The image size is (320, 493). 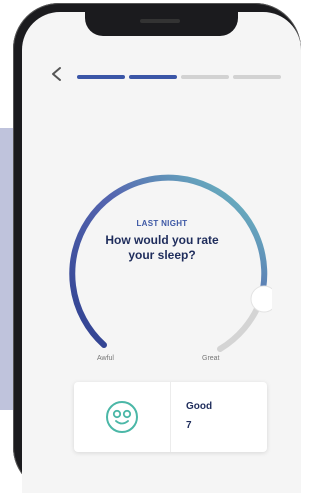 What do you see at coordinates (211, 358) in the screenshot?
I see `max-label: Great` at bounding box center [211, 358].